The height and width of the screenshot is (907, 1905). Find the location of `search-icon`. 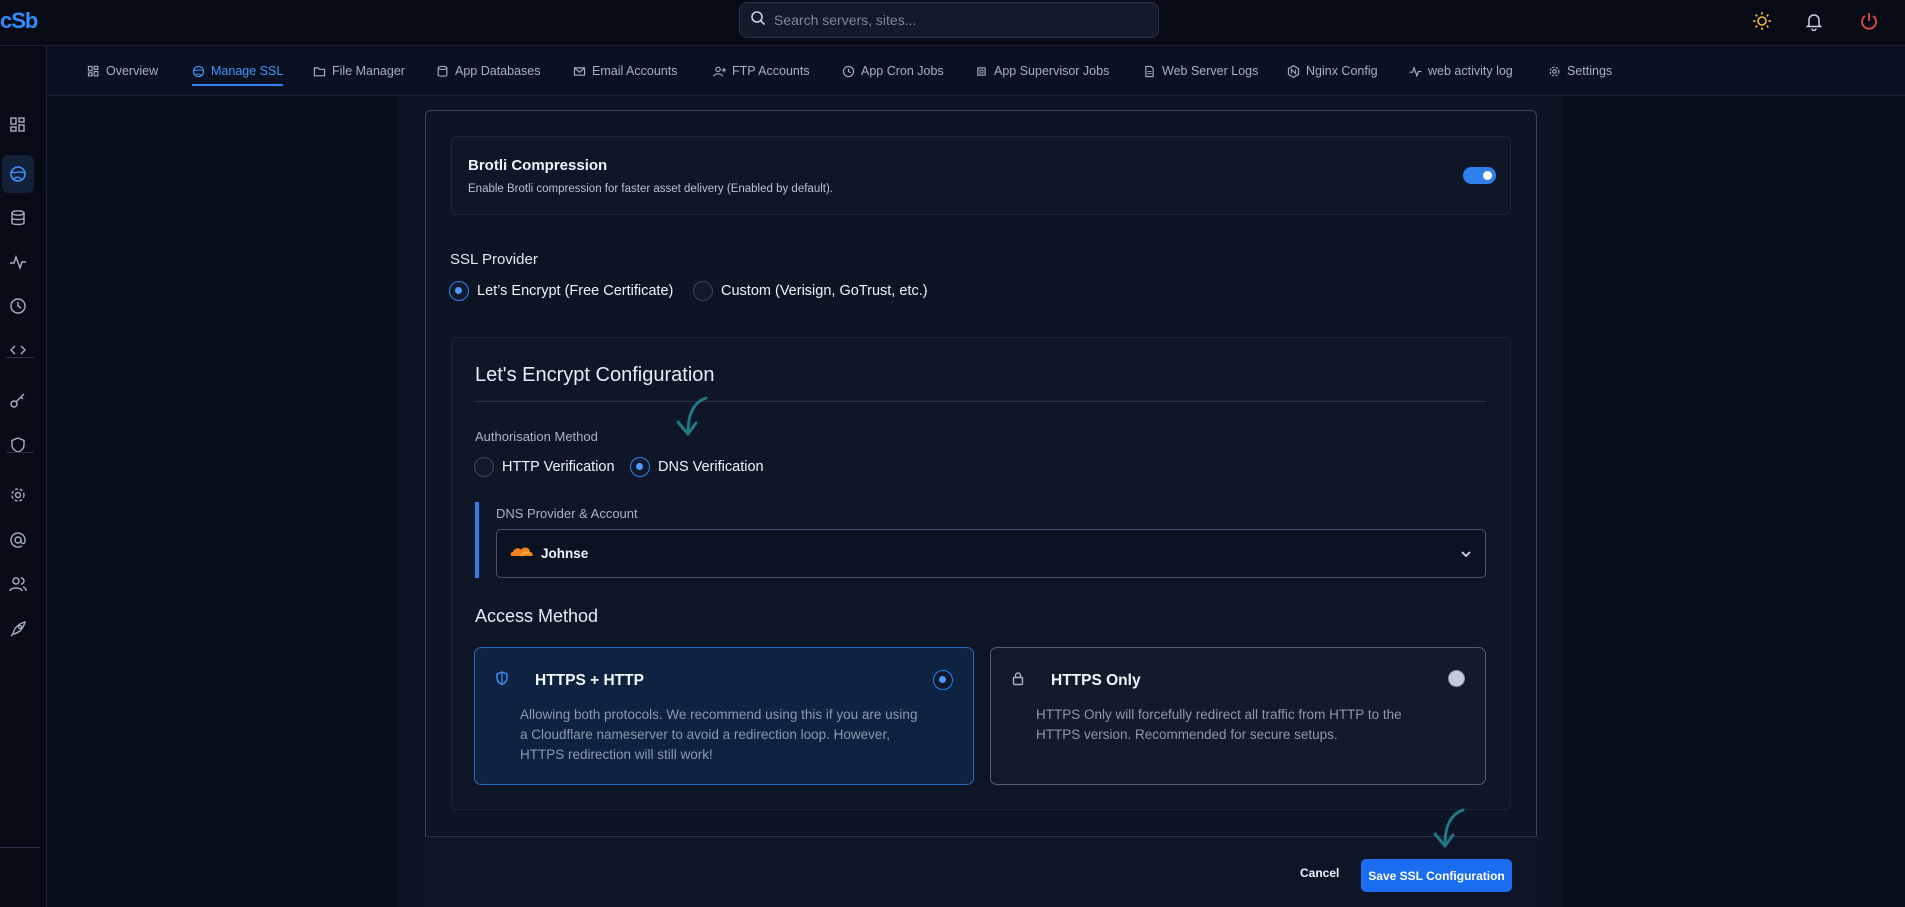

search-icon is located at coordinates (758, 20).